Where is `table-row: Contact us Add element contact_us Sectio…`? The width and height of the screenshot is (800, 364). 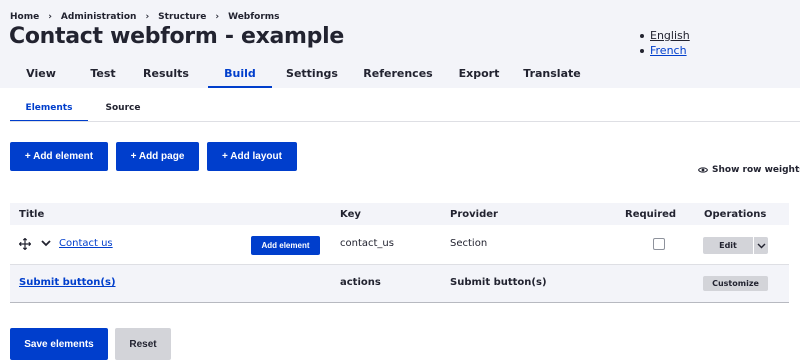
table-row: Contact us Add element contact_us Sectio… is located at coordinates (399, 245).